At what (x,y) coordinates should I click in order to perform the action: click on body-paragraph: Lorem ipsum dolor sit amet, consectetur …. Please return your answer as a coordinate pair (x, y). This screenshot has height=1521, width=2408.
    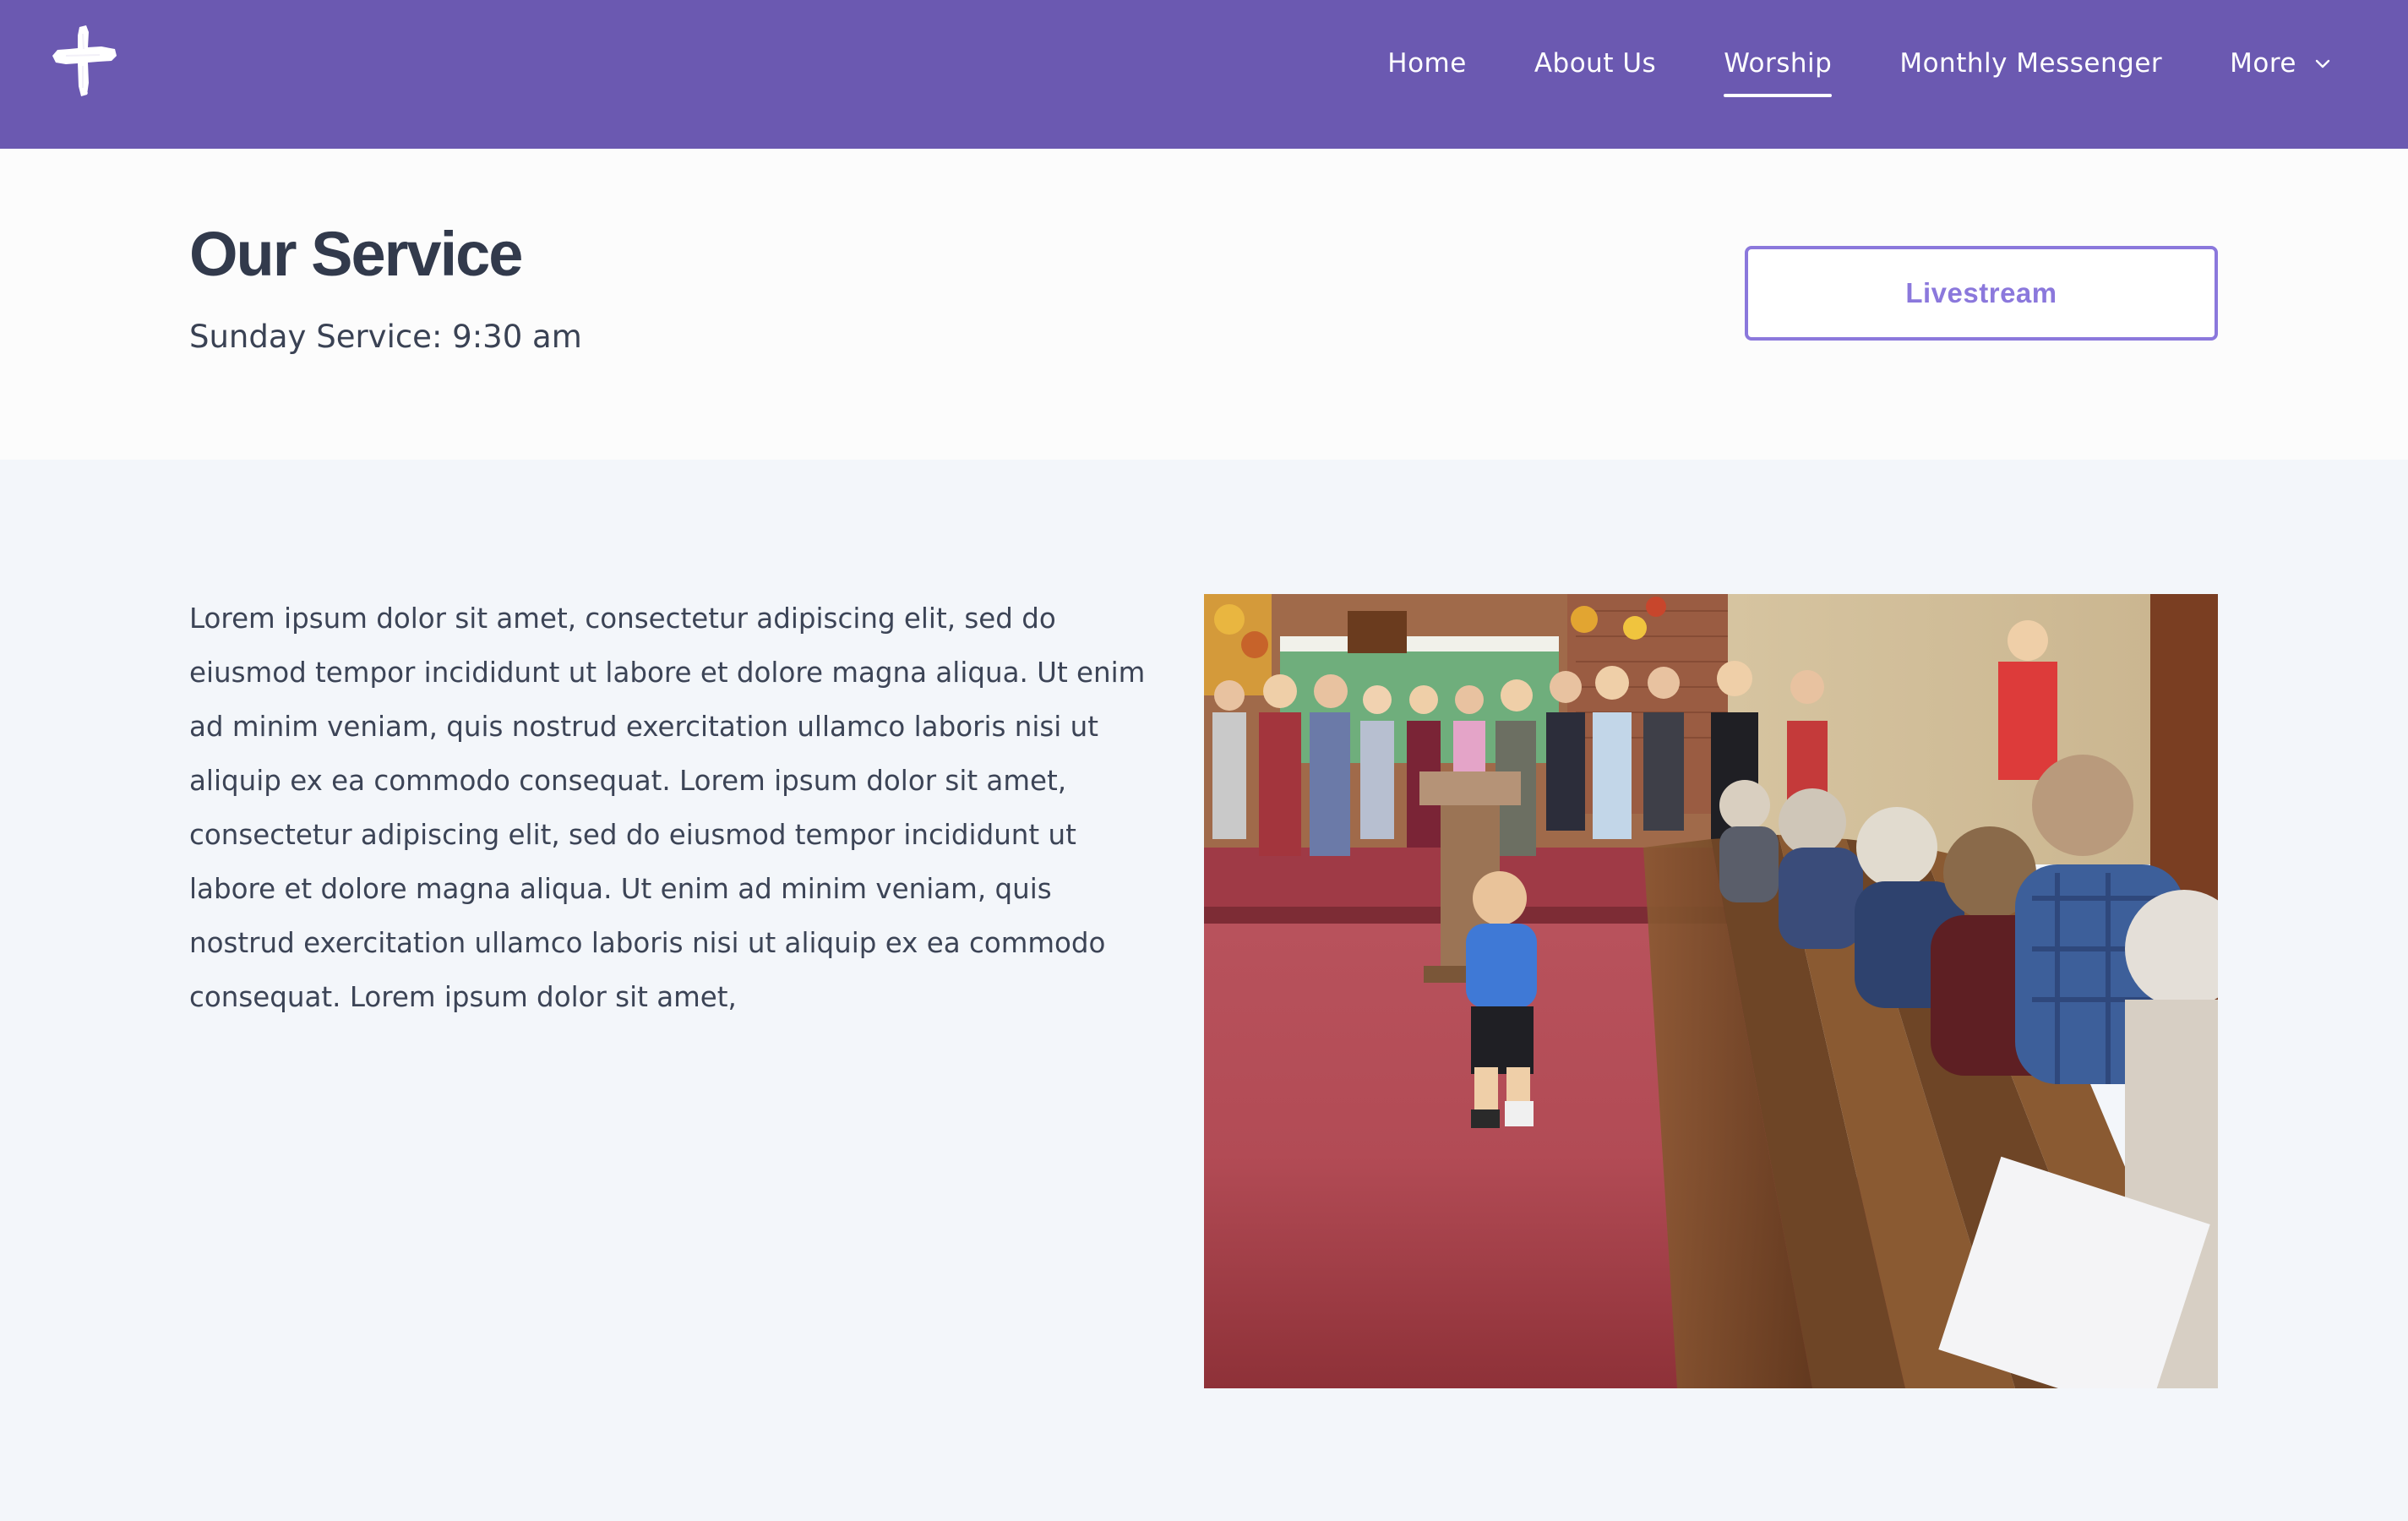
    Looking at the image, I should click on (667, 807).